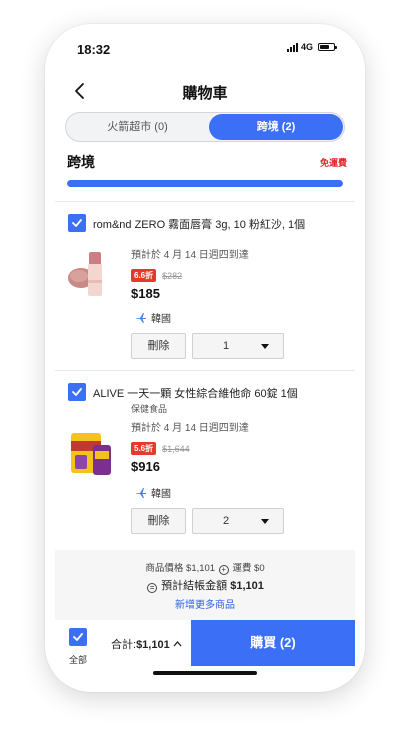  I want to click on free-shipping-label: 免運費, so click(333, 163).